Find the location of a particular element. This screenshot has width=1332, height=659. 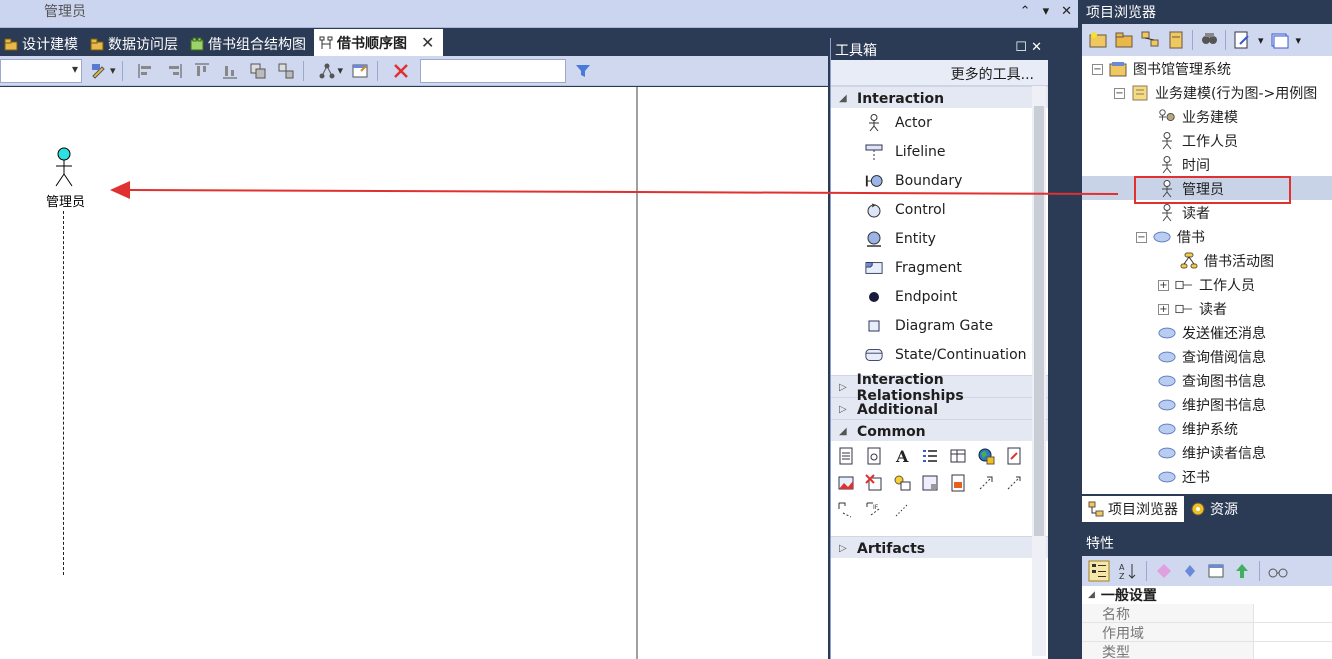

actor-lifeline is located at coordinates (63, 393).